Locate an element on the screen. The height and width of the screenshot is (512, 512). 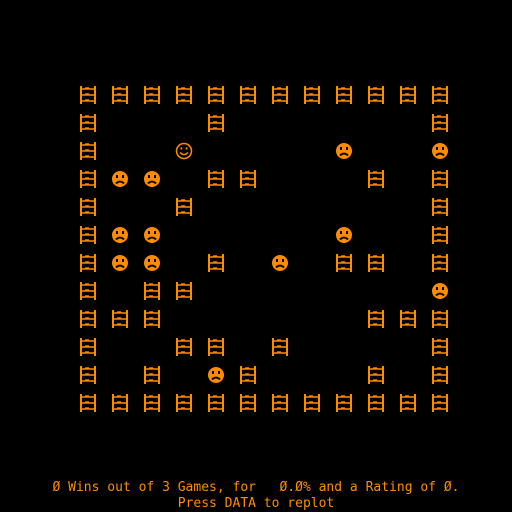
replot-prompt-text: Press DATA to replot is located at coordinates (256, 503).